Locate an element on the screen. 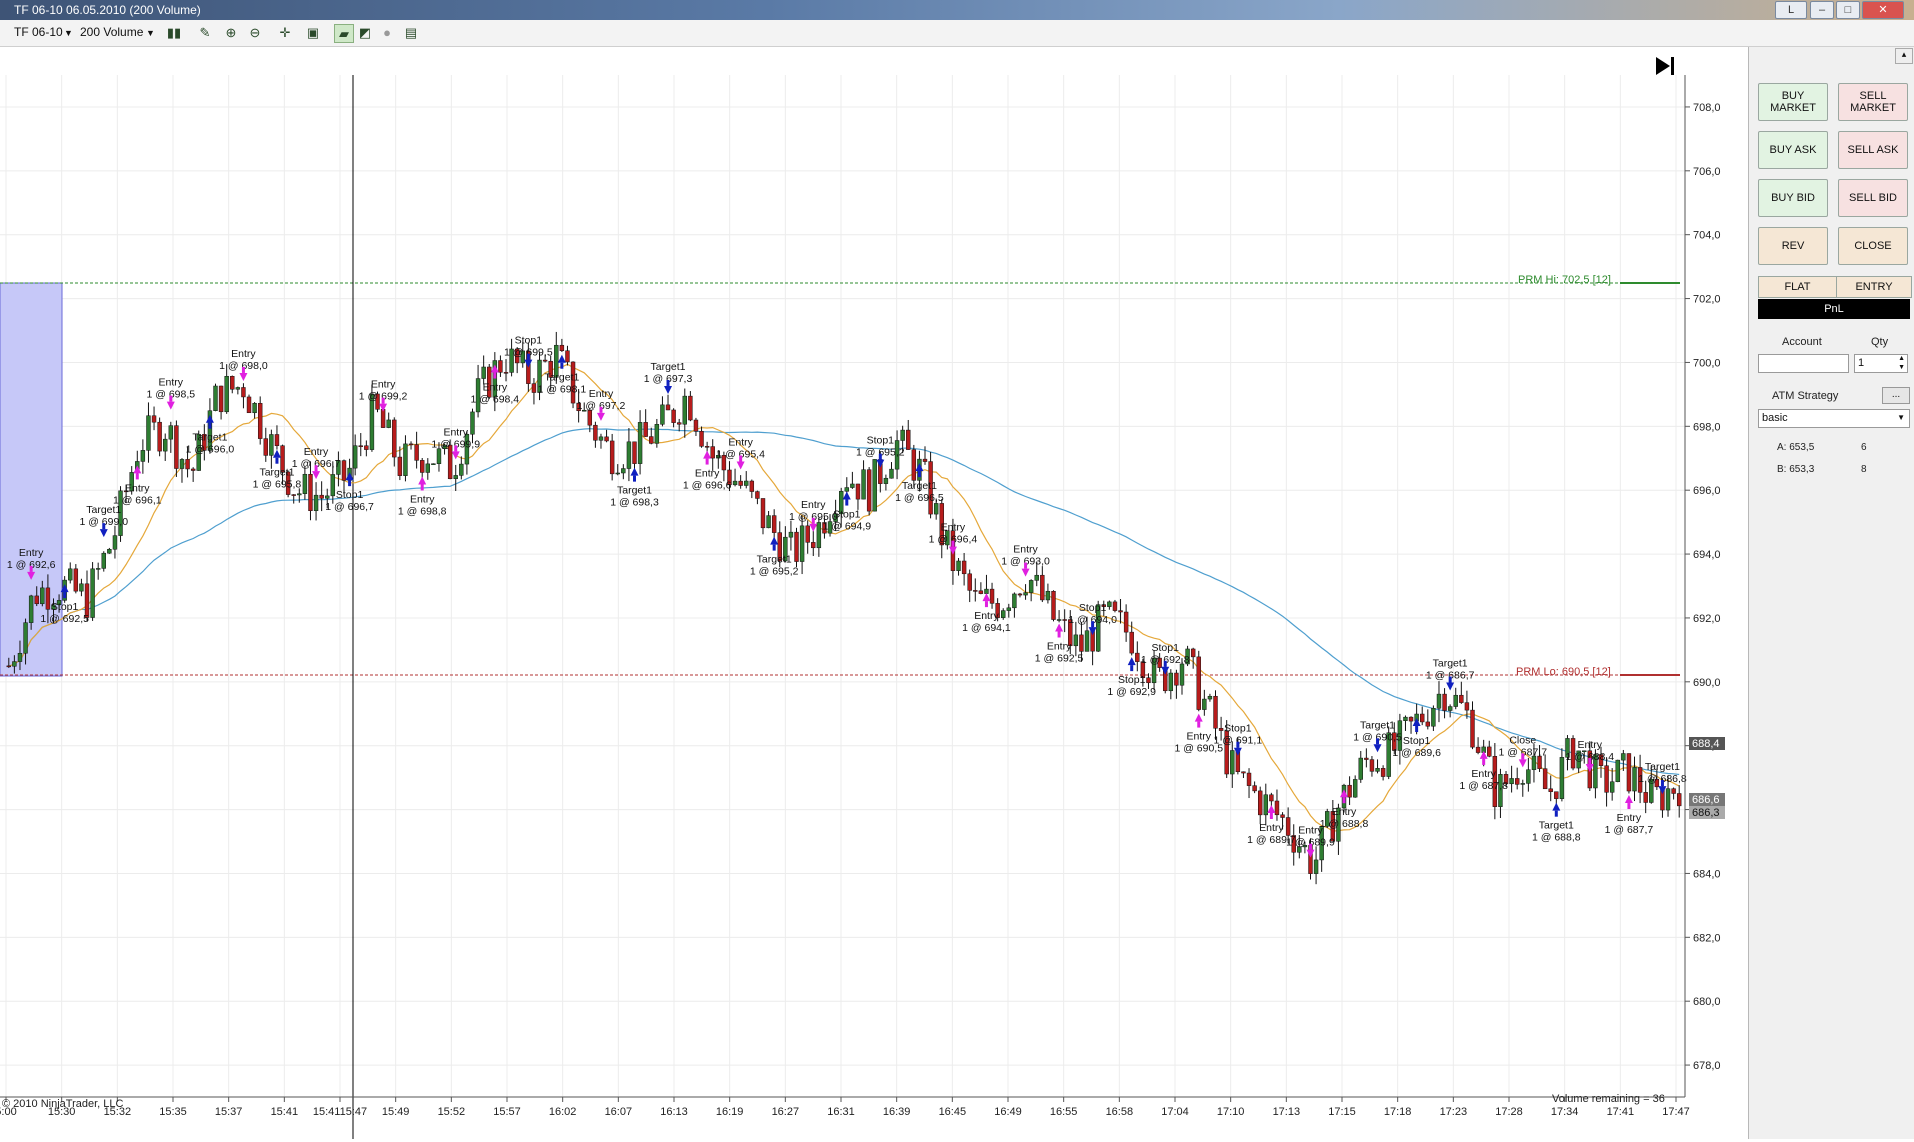  link-button: L is located at coordinates (1791, 10).